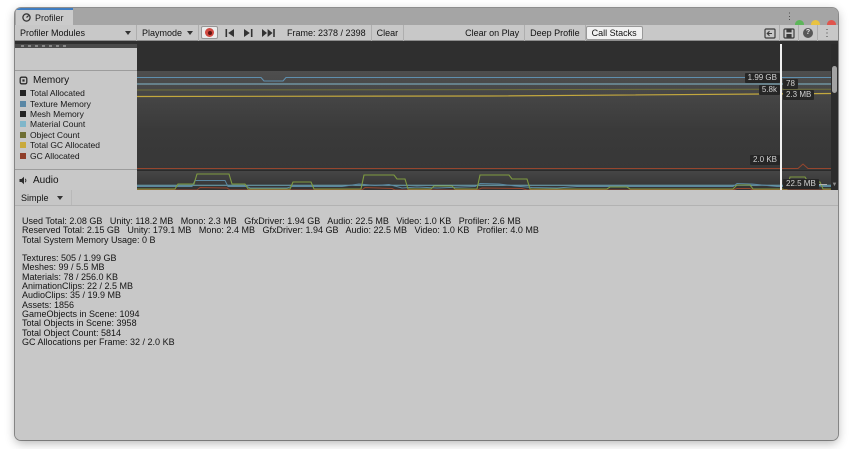 The height and width of the screenshot is (449, 850). I want to click on memory-module-label: Memory, so click(51, 80).